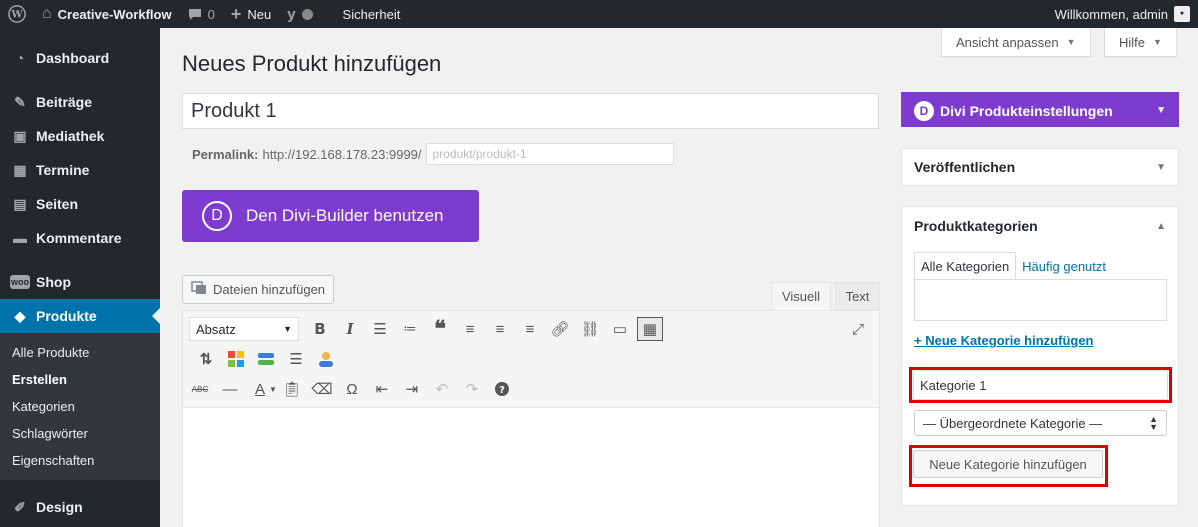 This screenshot has width=1198, height=527. Describe the element at coordinates (59, 507) in the screenshot. I see `sidebar-item-label: Design` at that location.